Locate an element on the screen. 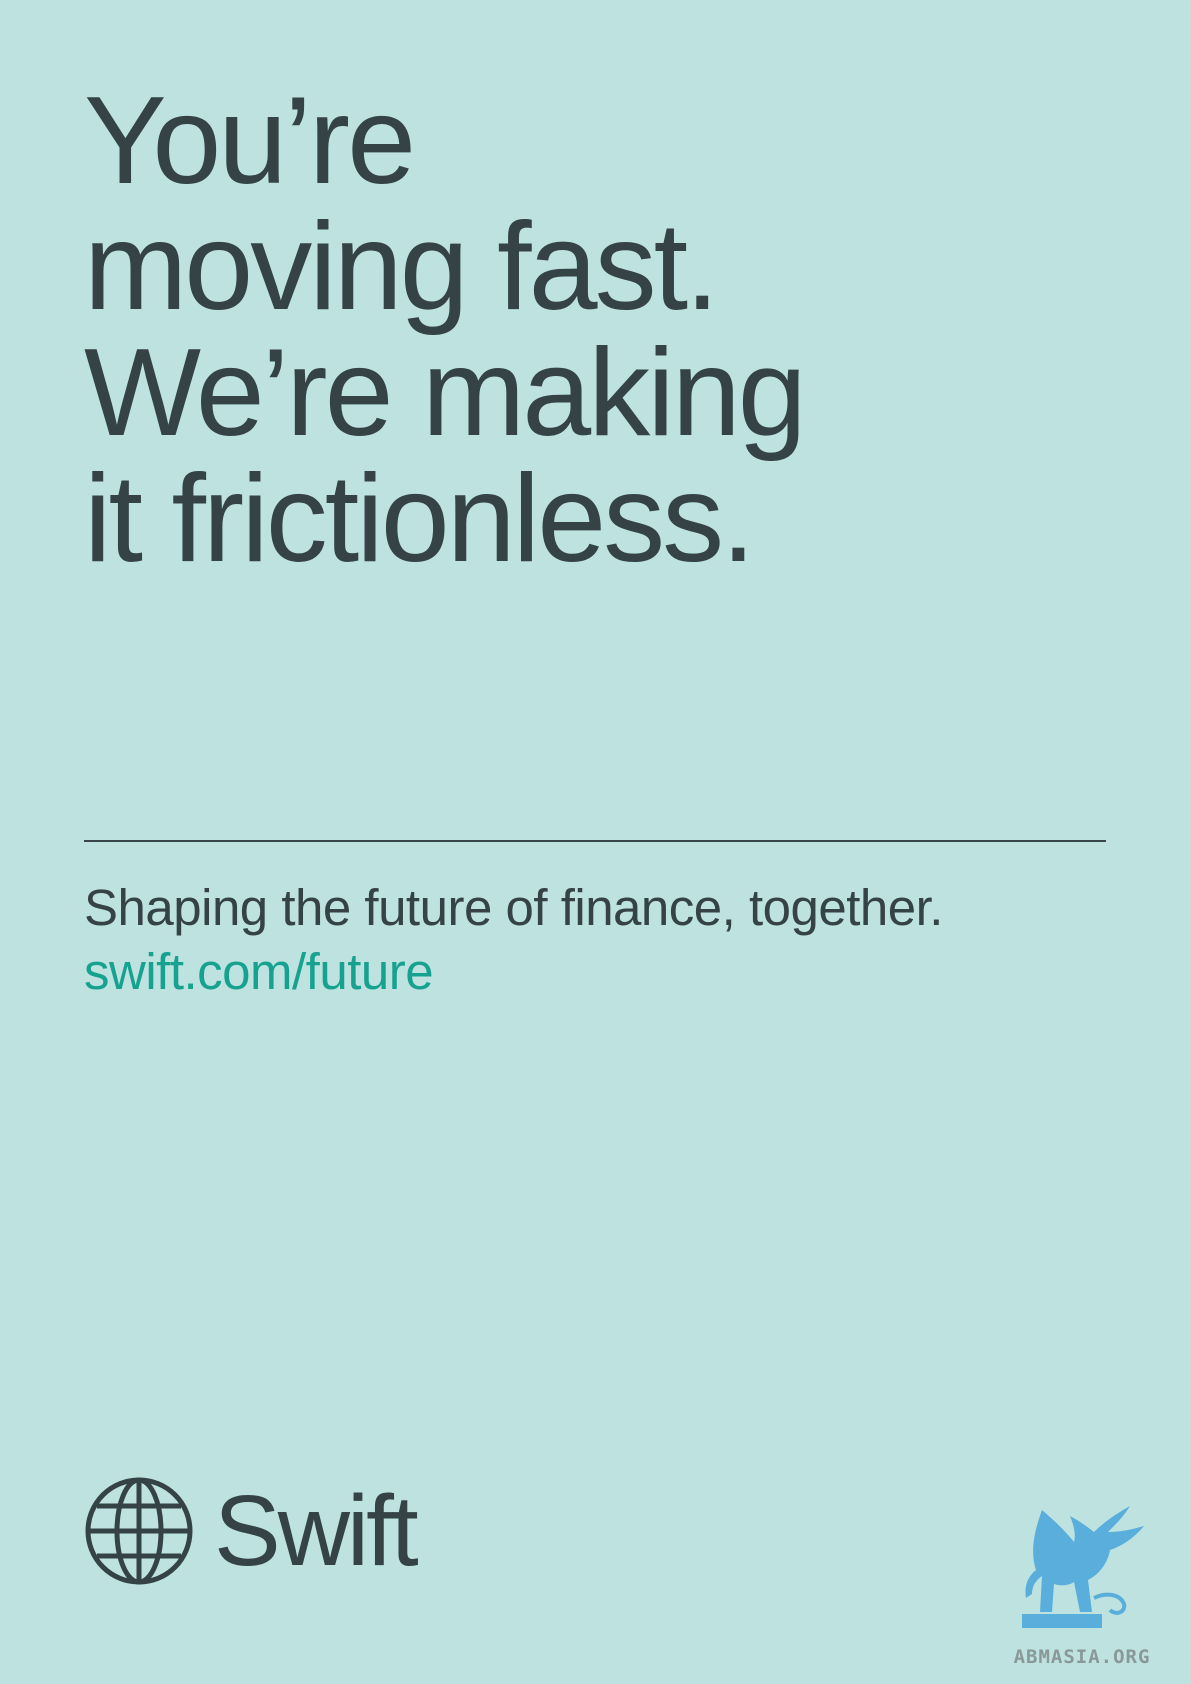 The image size is (1191, 1684). brand-logo: Swift is located at coordinates (251, 1531).